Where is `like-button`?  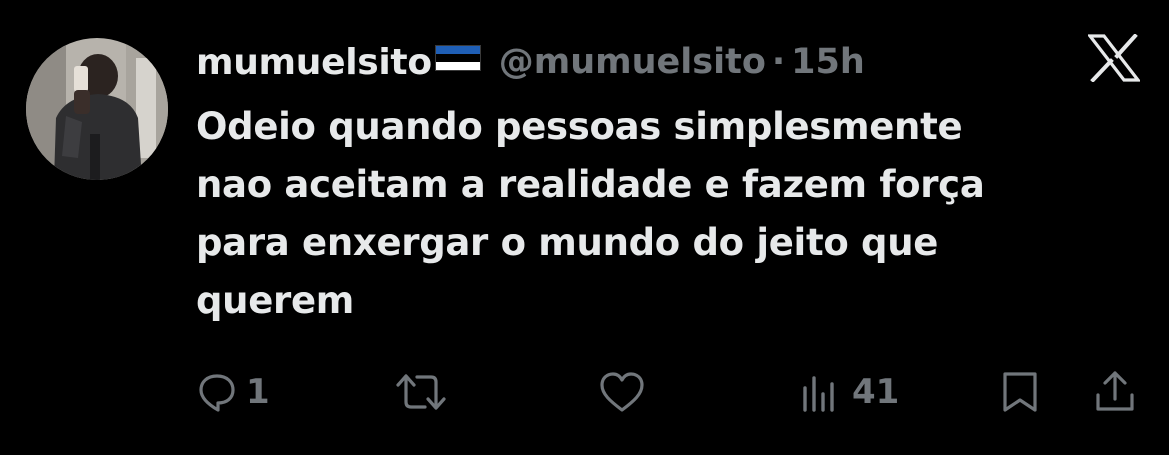
like-button is located at coordinates (622, 392).